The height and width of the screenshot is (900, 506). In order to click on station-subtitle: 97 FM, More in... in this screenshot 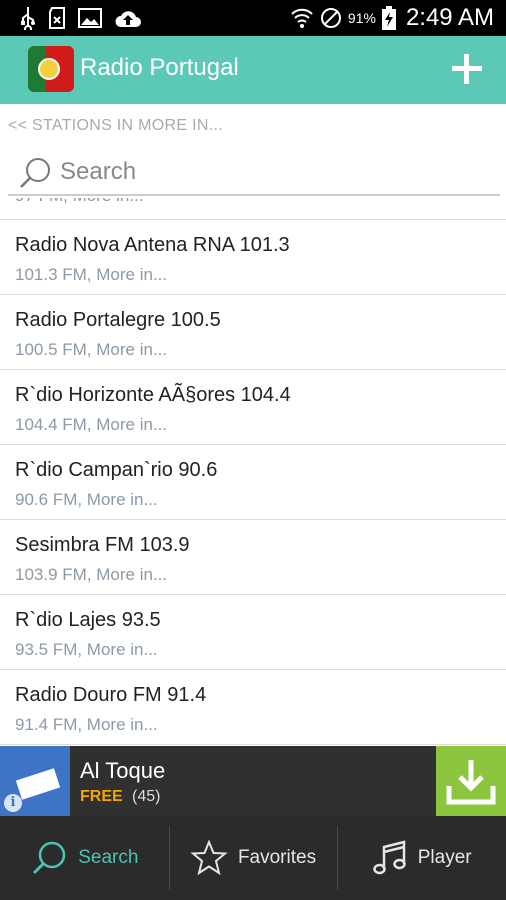, I will do `click(79, 202)`.